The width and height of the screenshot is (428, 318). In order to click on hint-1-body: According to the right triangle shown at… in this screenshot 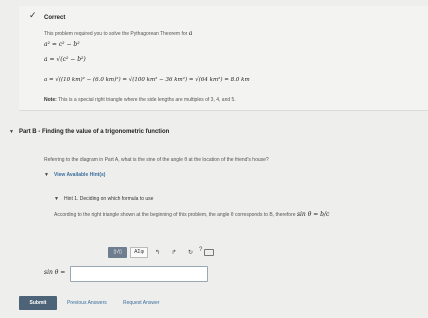, I will do `click(191, 214)`.